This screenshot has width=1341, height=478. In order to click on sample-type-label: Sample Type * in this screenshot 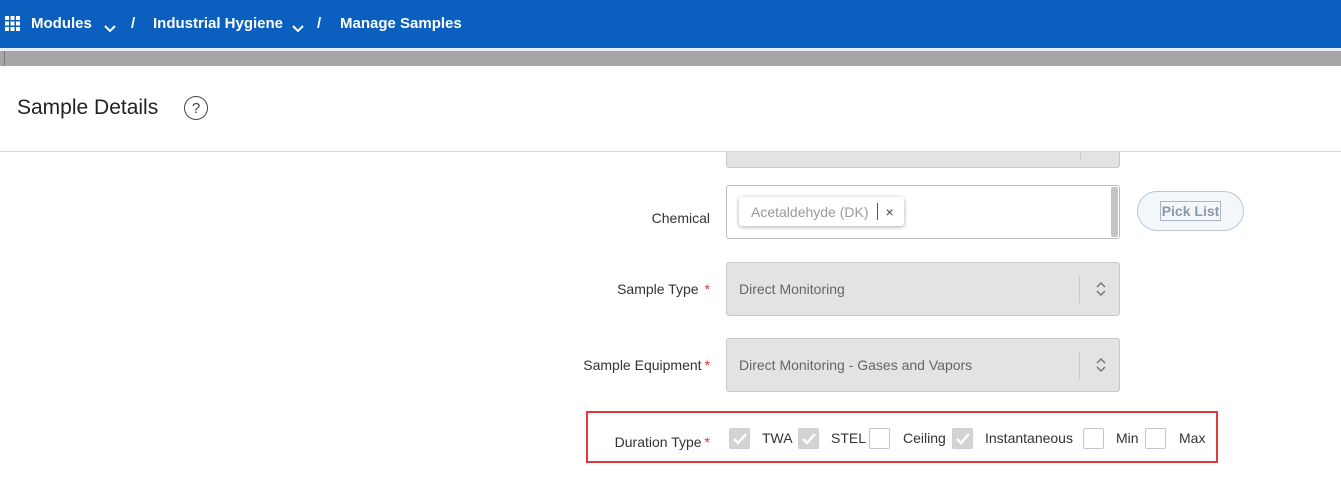, I will do `click(663, 289)`.